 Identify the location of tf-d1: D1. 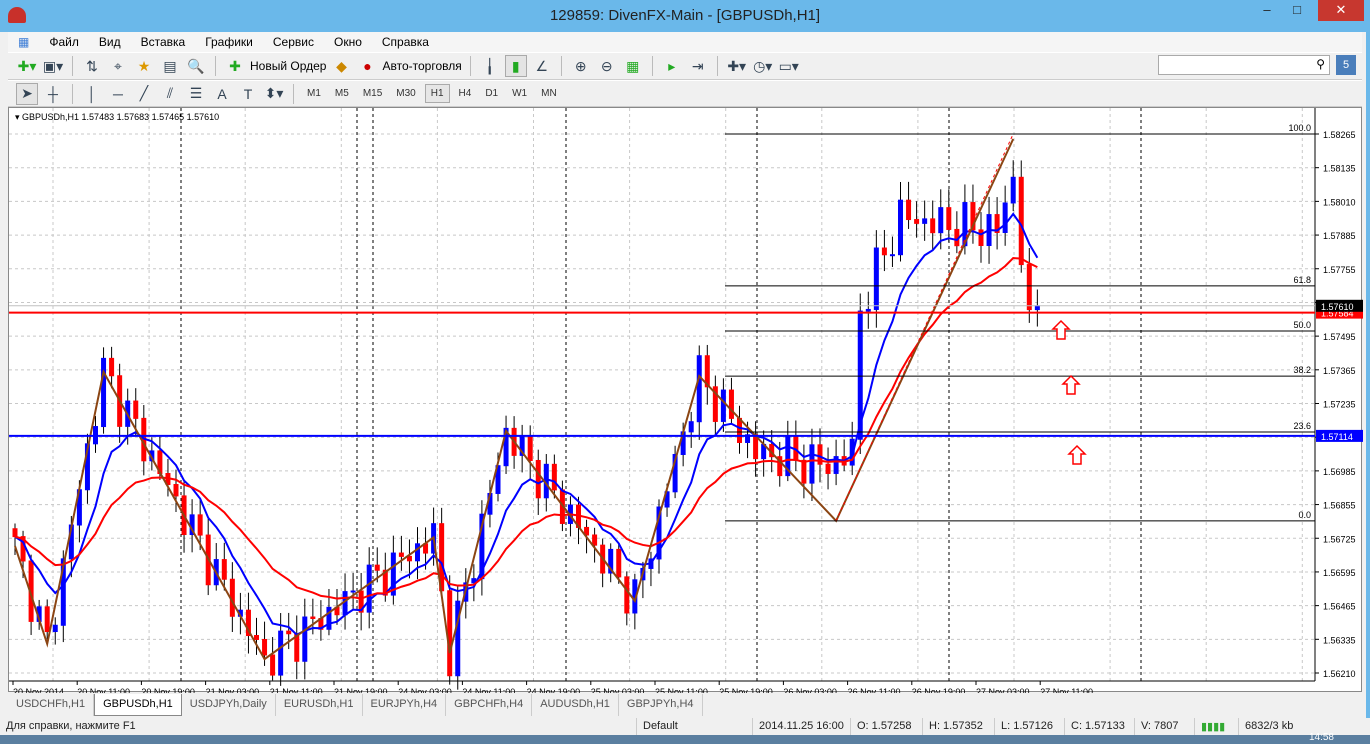
(491, 93).